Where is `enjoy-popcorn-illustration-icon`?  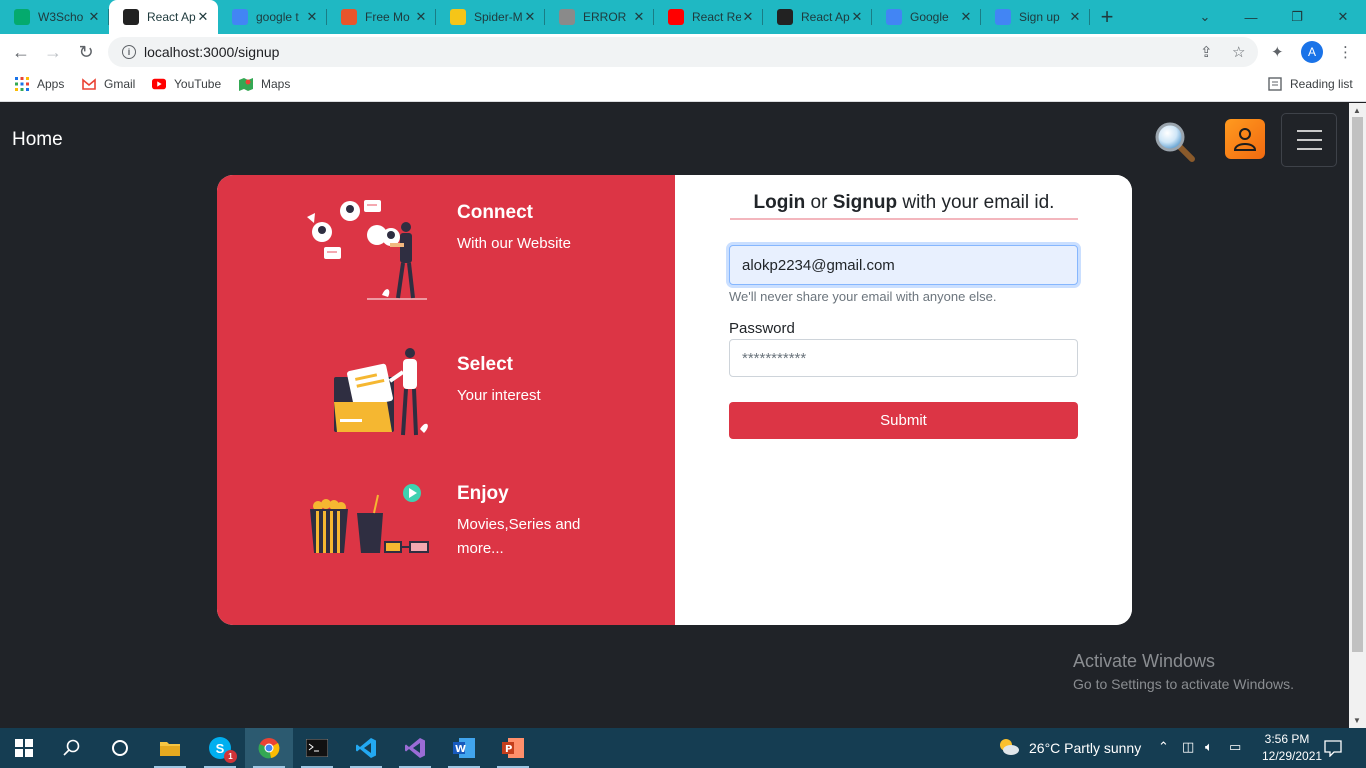
enjoy-popcorn-illustration-icon is located at coordinates (369, 518).